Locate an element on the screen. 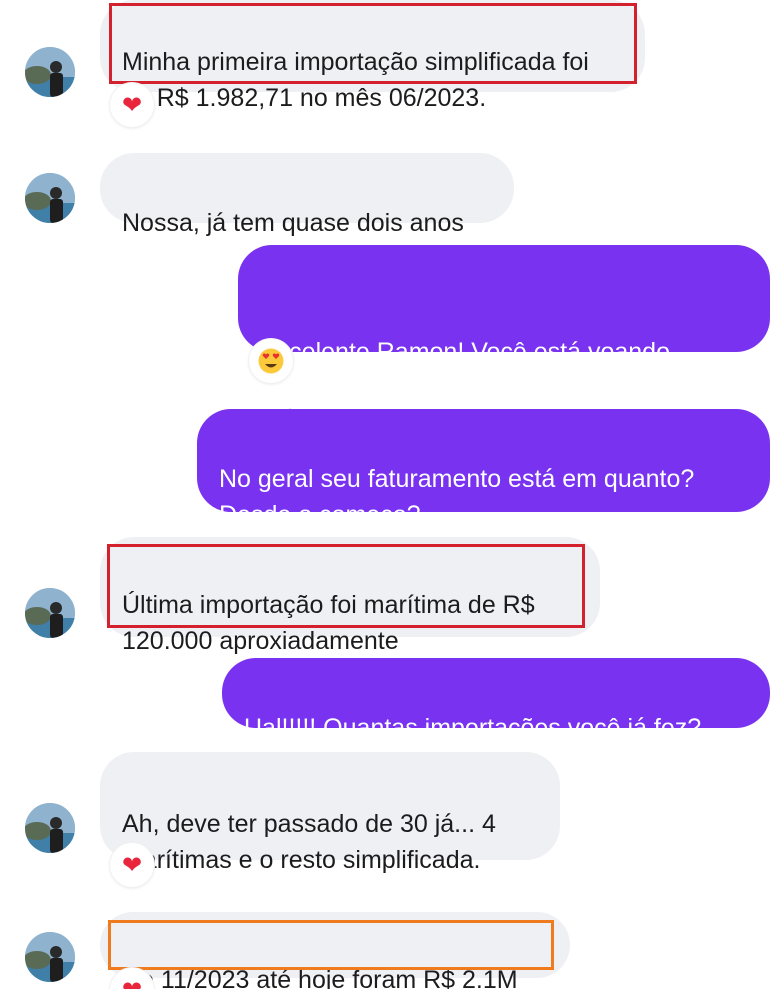 This screenshot has width=776, height=989. message-text: De 11/2023 até hoje foram R$ 2.1M is located at coordinates (320, 977).